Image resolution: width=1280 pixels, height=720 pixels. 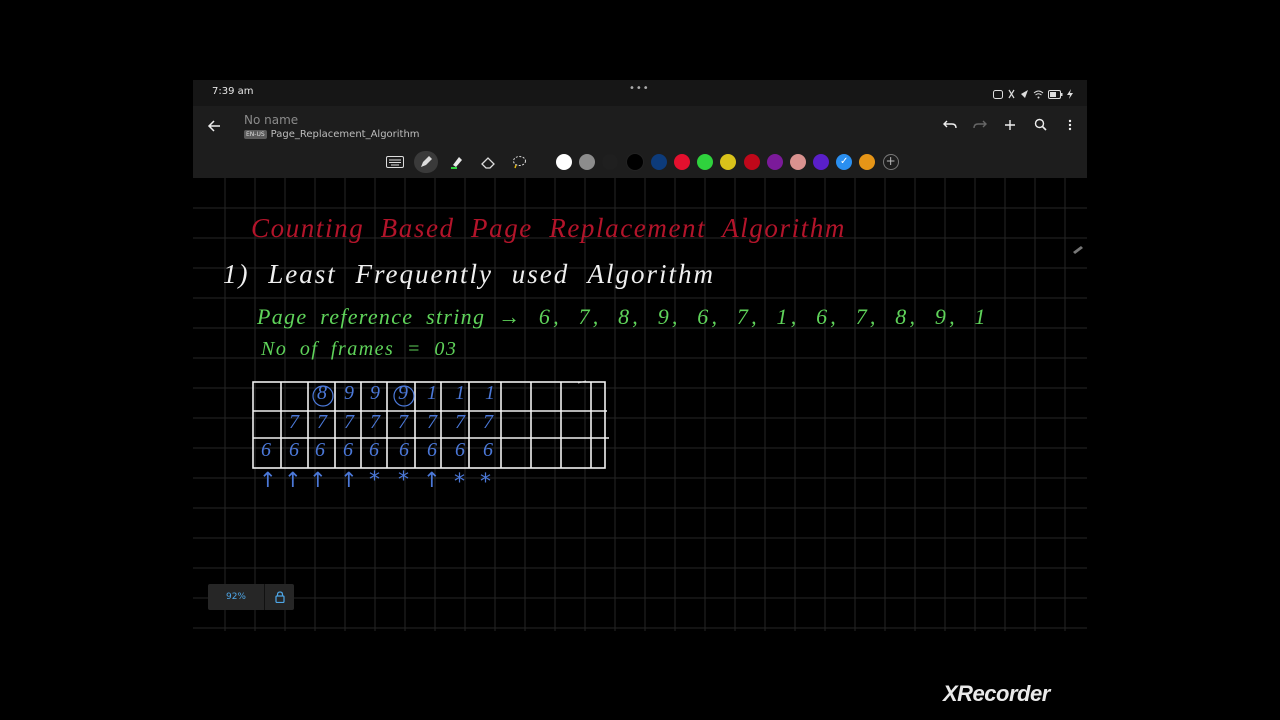 I want to click on highlighter-icon, so click(x=457, y=162).